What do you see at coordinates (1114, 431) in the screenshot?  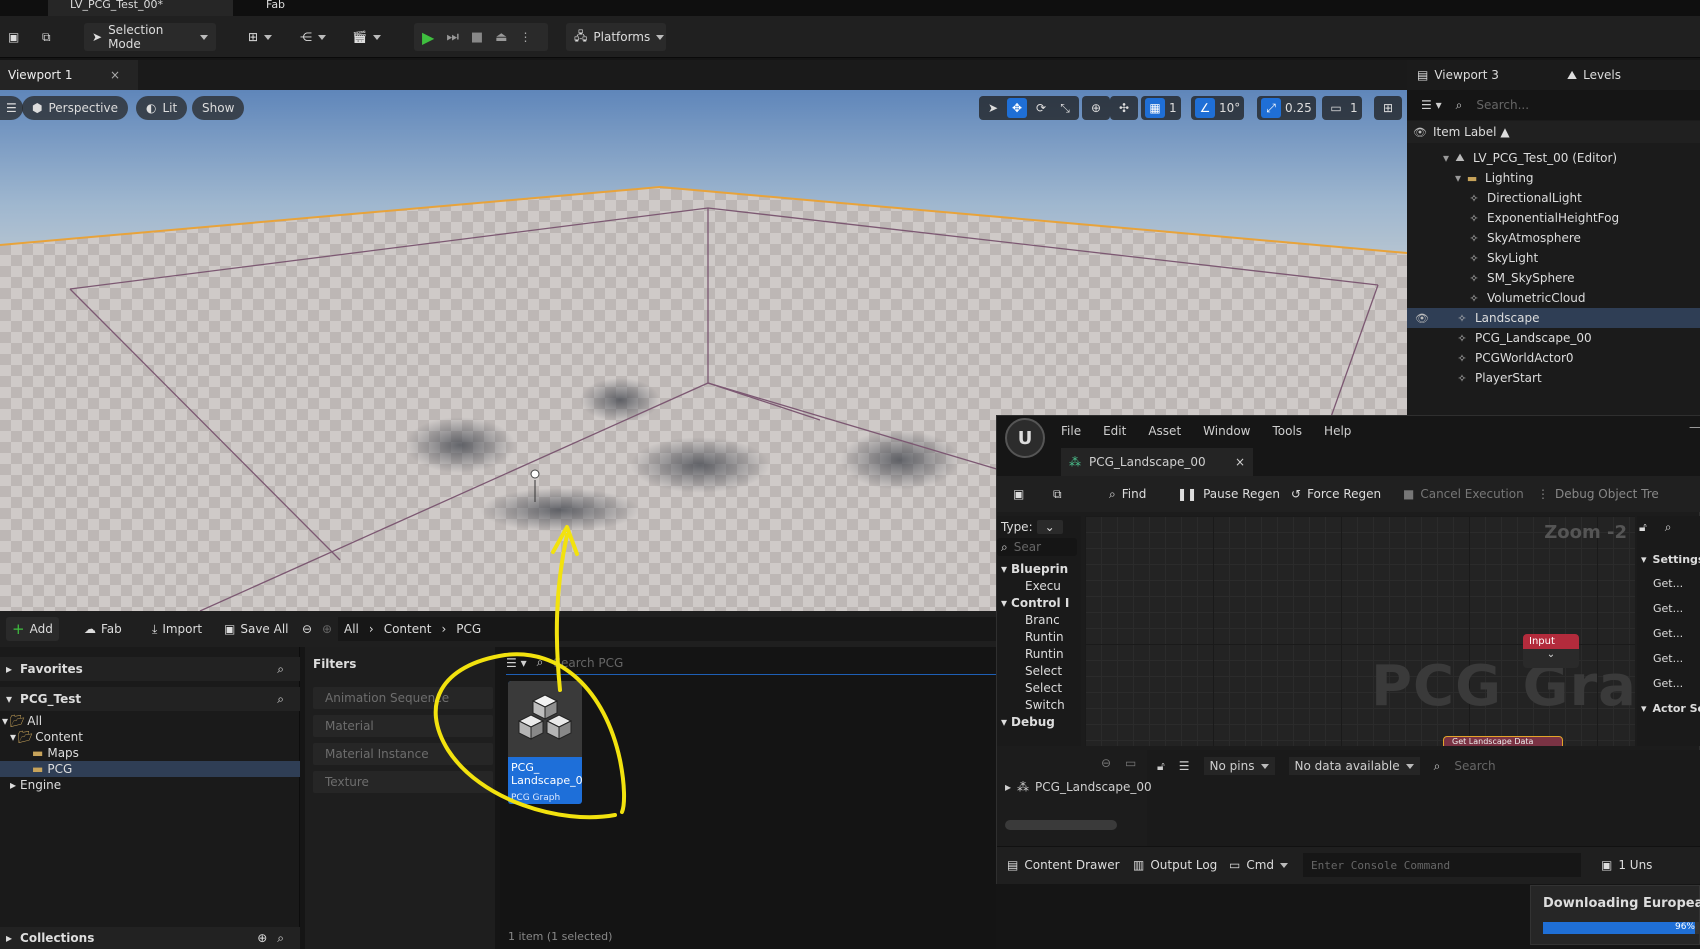 I see `menu-edit: Edit` at bounding box center [1114, 431].